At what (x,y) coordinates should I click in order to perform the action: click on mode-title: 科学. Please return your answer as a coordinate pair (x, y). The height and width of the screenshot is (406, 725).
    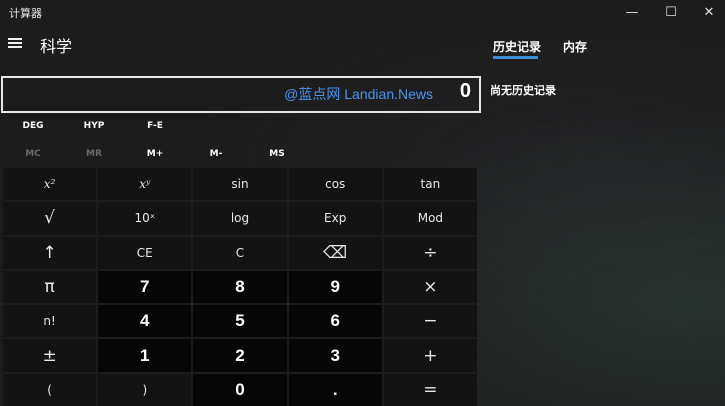
    Looking at the image, I should click on (56, 46).